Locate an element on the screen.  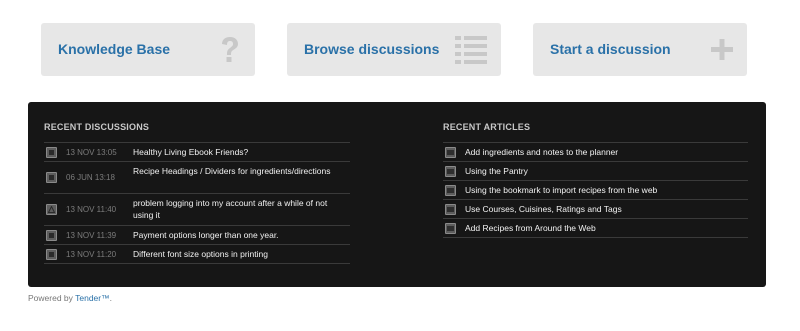
recent-discussions-heading: RECENT DISCUSSIONS is located at coordinates (97, 127).